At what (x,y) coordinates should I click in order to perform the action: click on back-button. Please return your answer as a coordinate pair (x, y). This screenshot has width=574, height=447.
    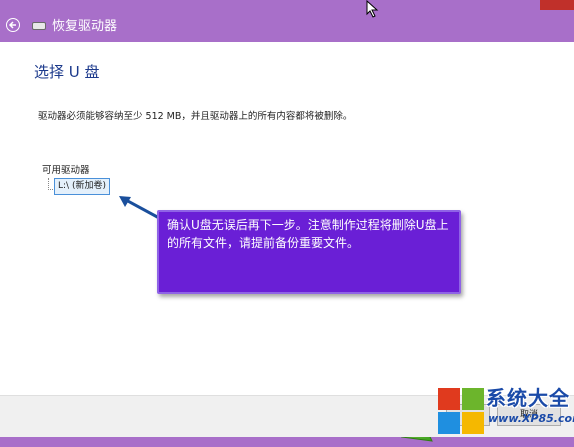
    Looking at the image, I should click on (13, 25).